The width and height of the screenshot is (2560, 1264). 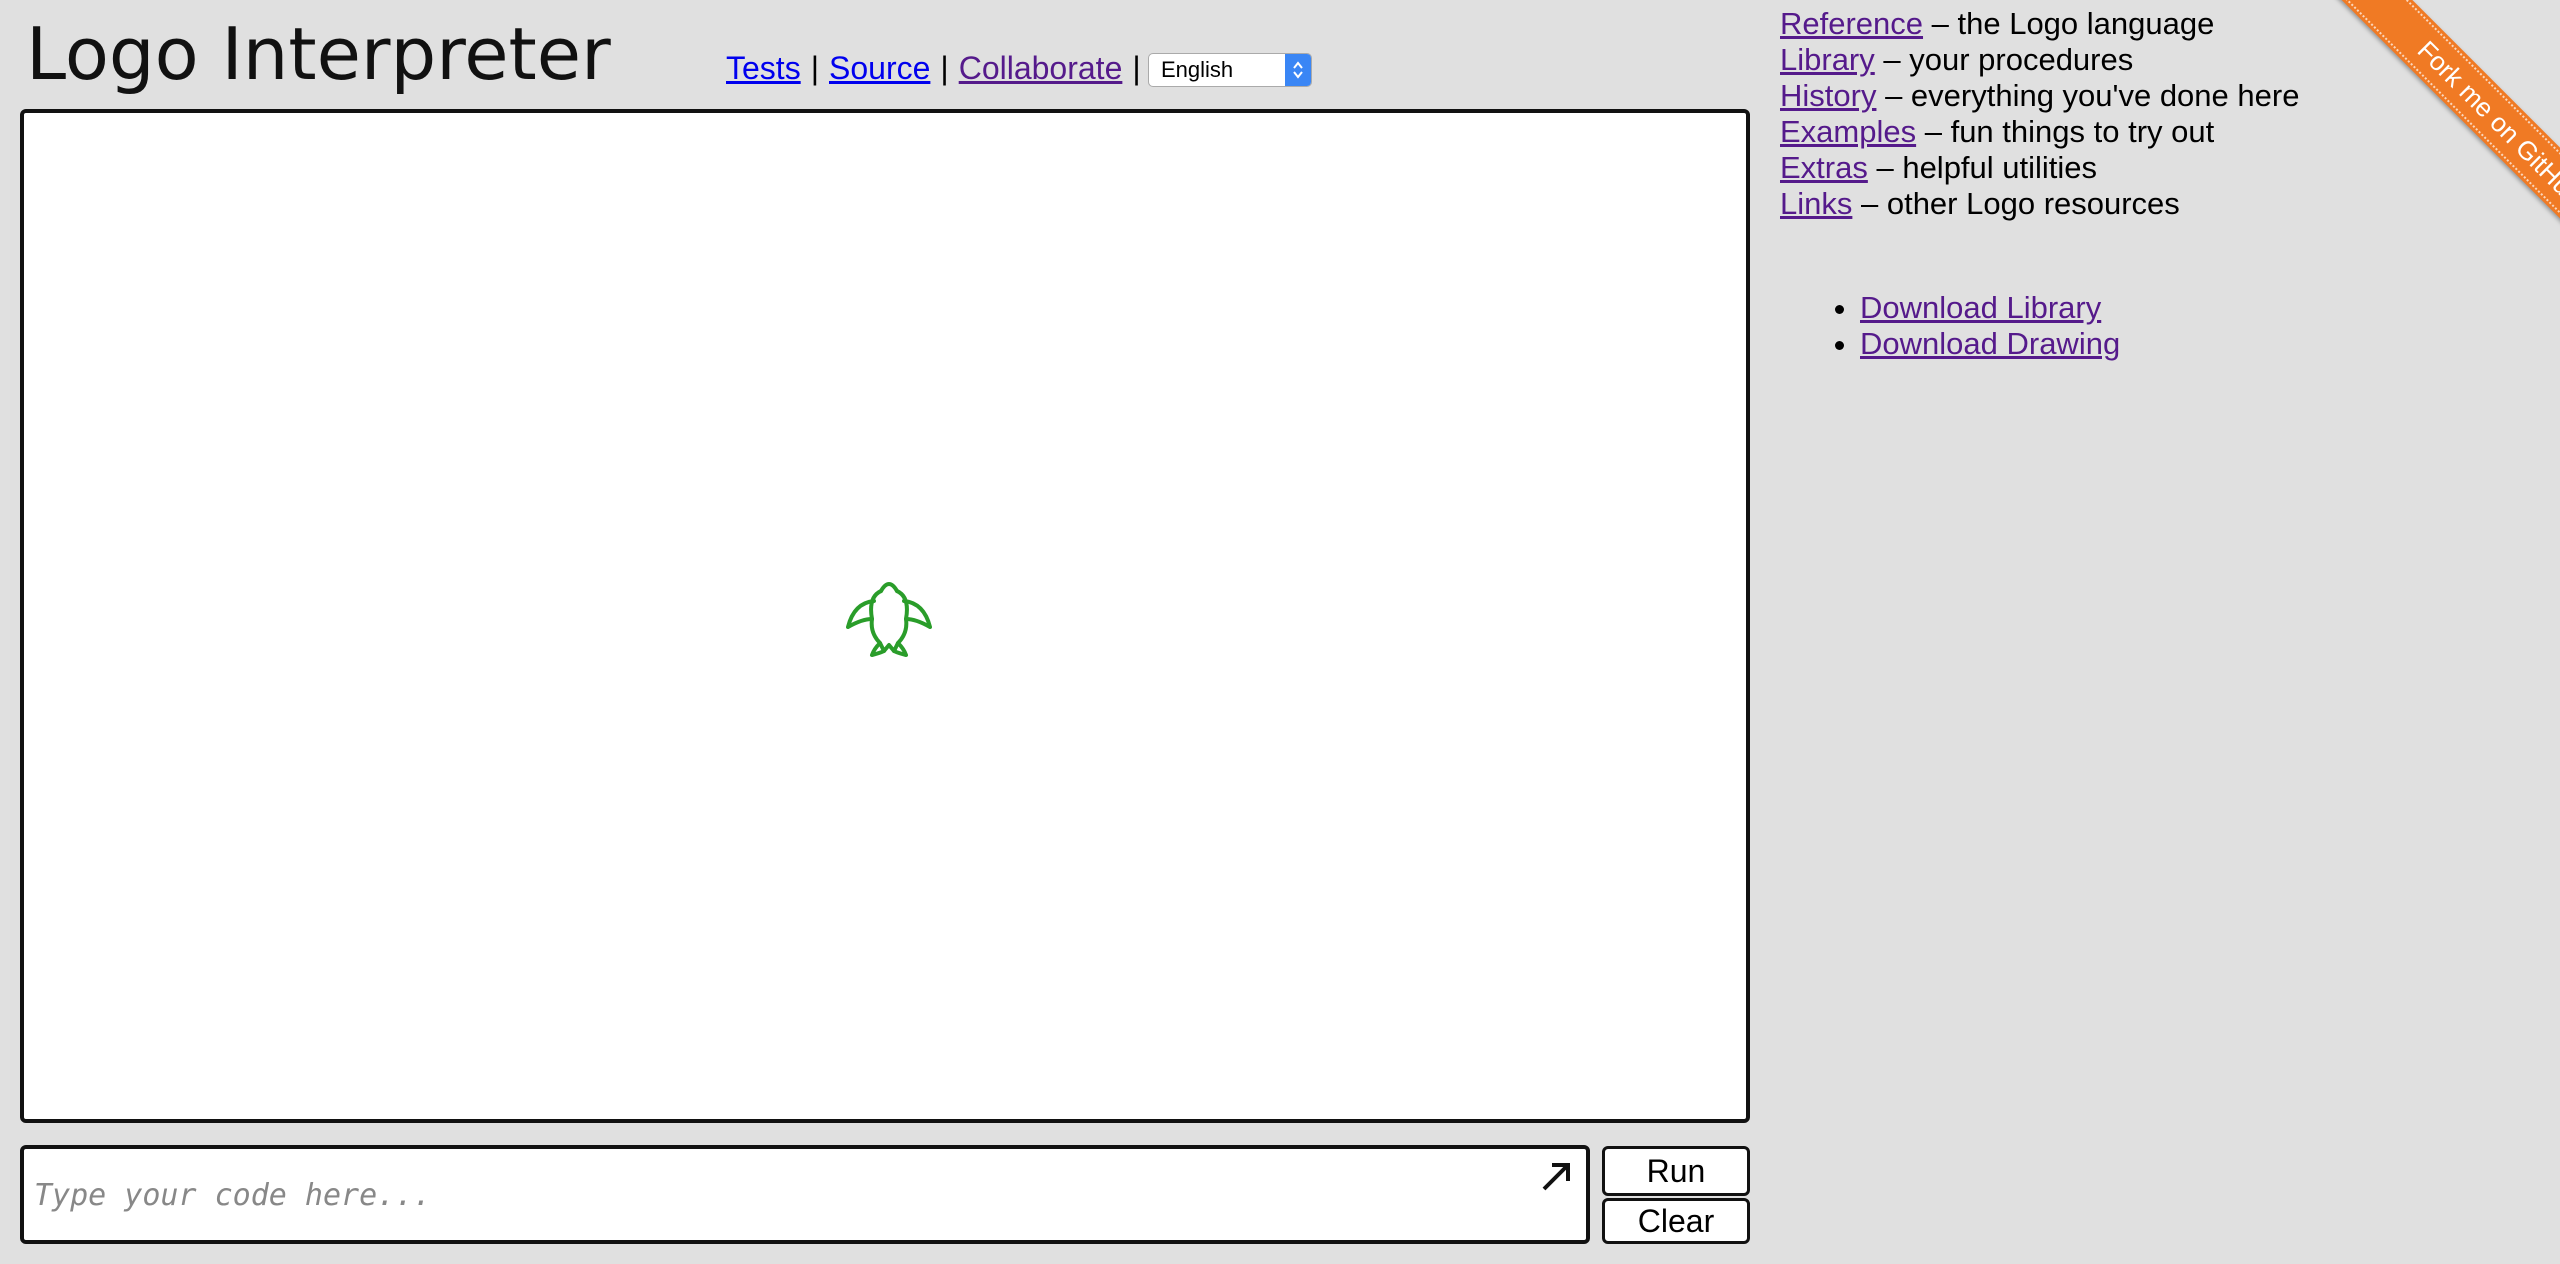 I want to click on side-link-item: Extras – helpful utilities, so click(x=2039, y=168).